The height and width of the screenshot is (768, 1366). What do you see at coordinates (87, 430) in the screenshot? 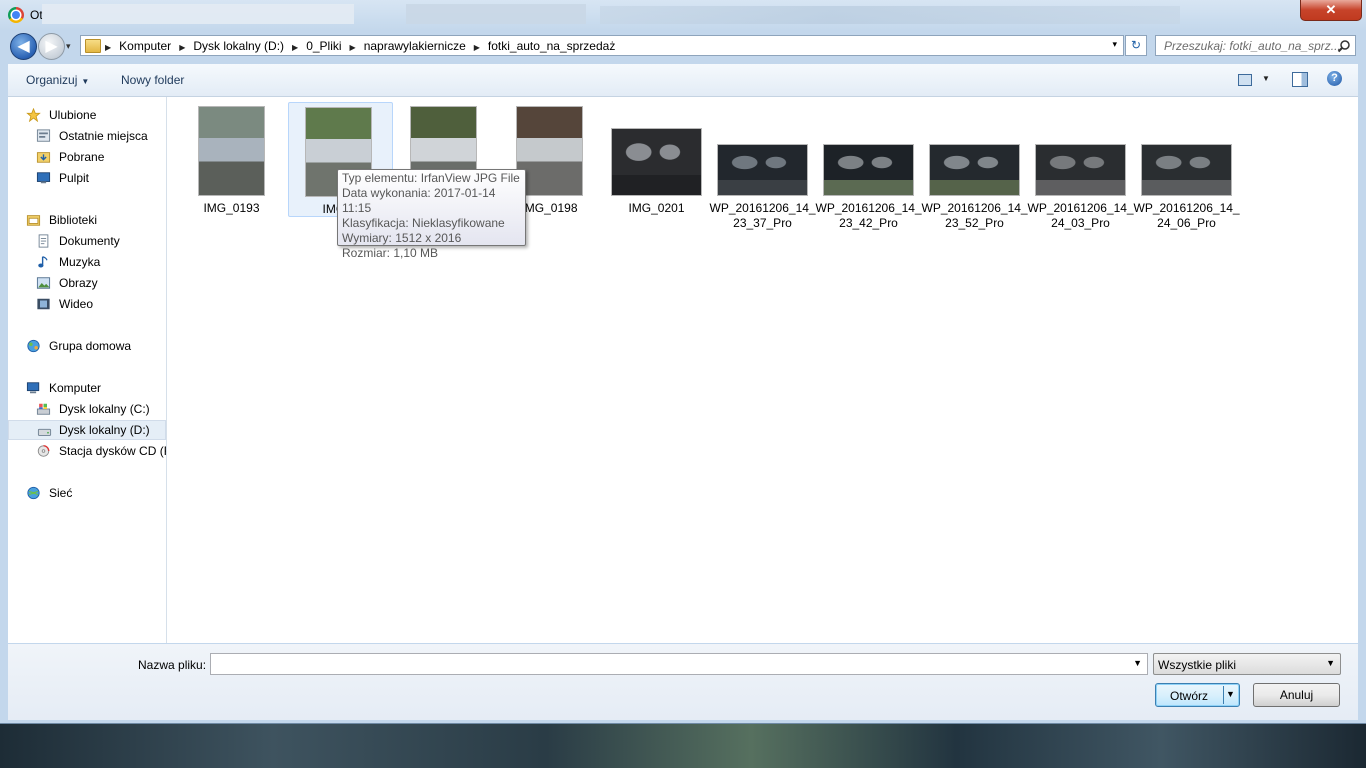
I see `sidebar-item-drive-d: Dysk lokalny (D:)` at bounding box center [87, 430].